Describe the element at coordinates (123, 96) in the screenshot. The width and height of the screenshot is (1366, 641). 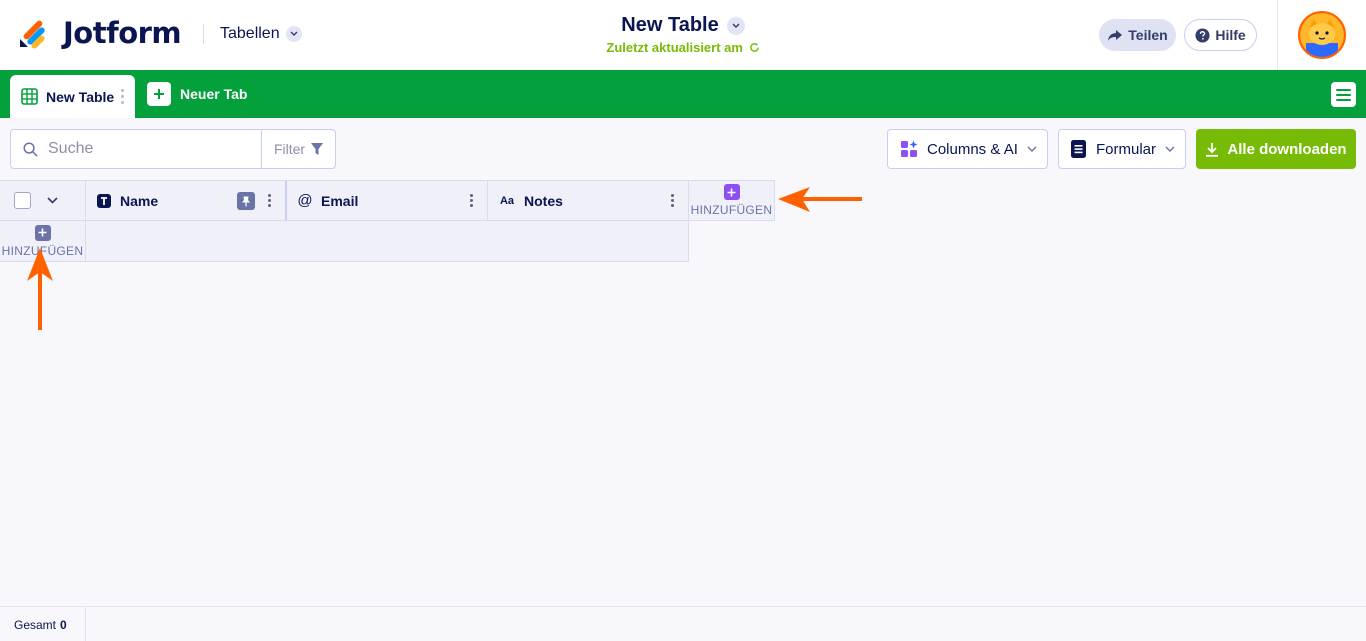
I see `tab-options-icon` at that location.